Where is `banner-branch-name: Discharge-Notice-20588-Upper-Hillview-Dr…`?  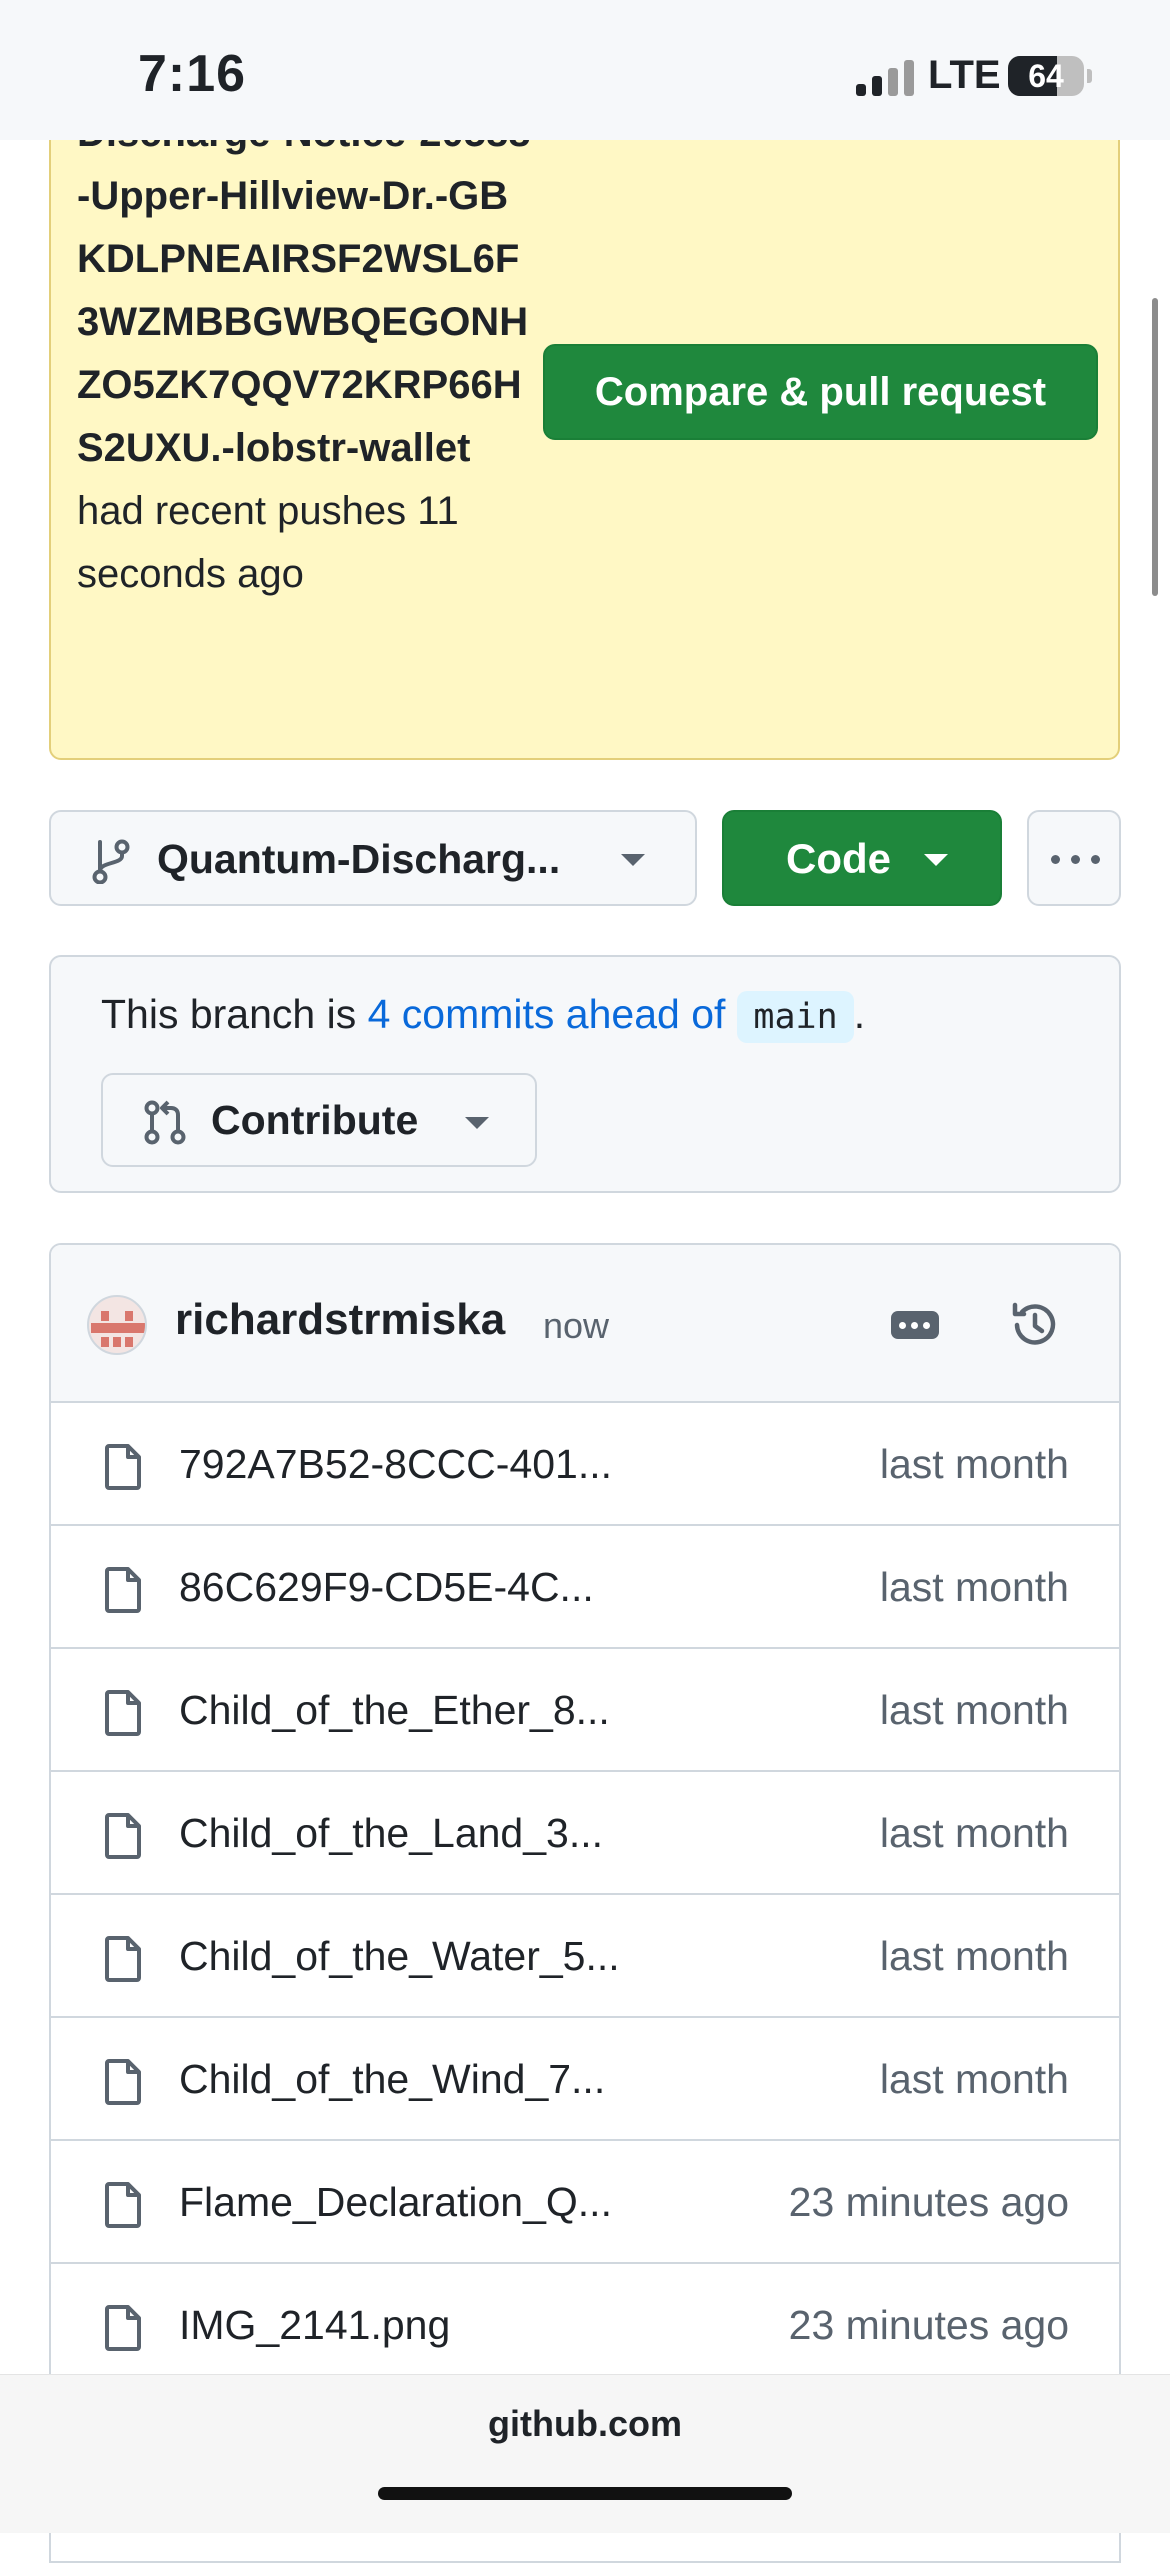 banner-branch-name: Discharge-Notice-20588-Upper-Hillview-Dr… is located at coordinates (304, 290).